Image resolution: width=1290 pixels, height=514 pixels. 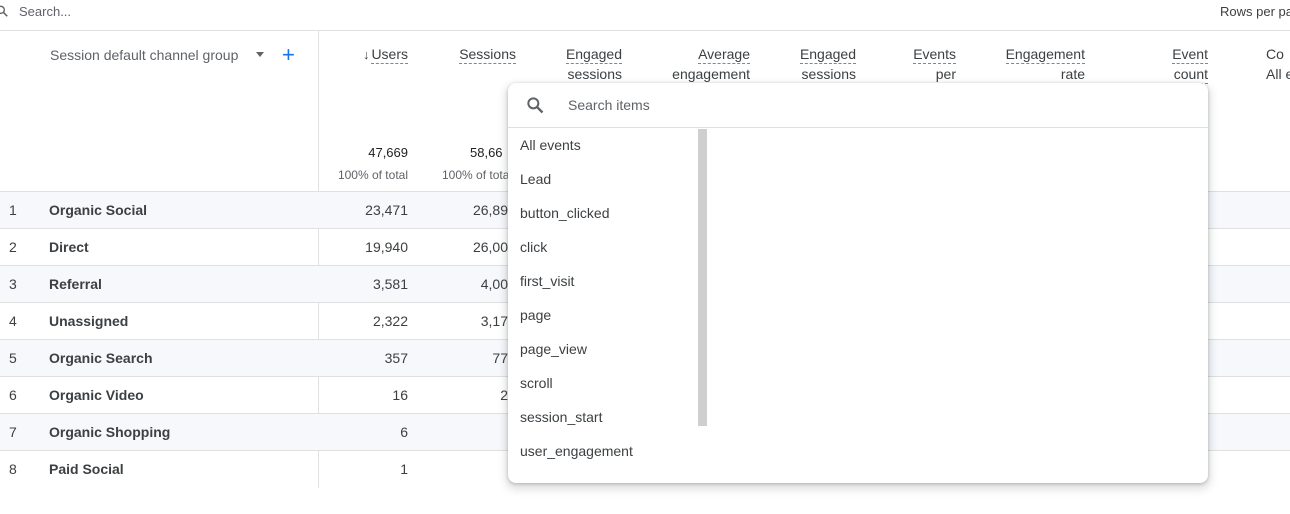 What do you see at coordinates (550, 145) in the screenshot?
I see `list-item: All events` at bounding box center [550, 145].